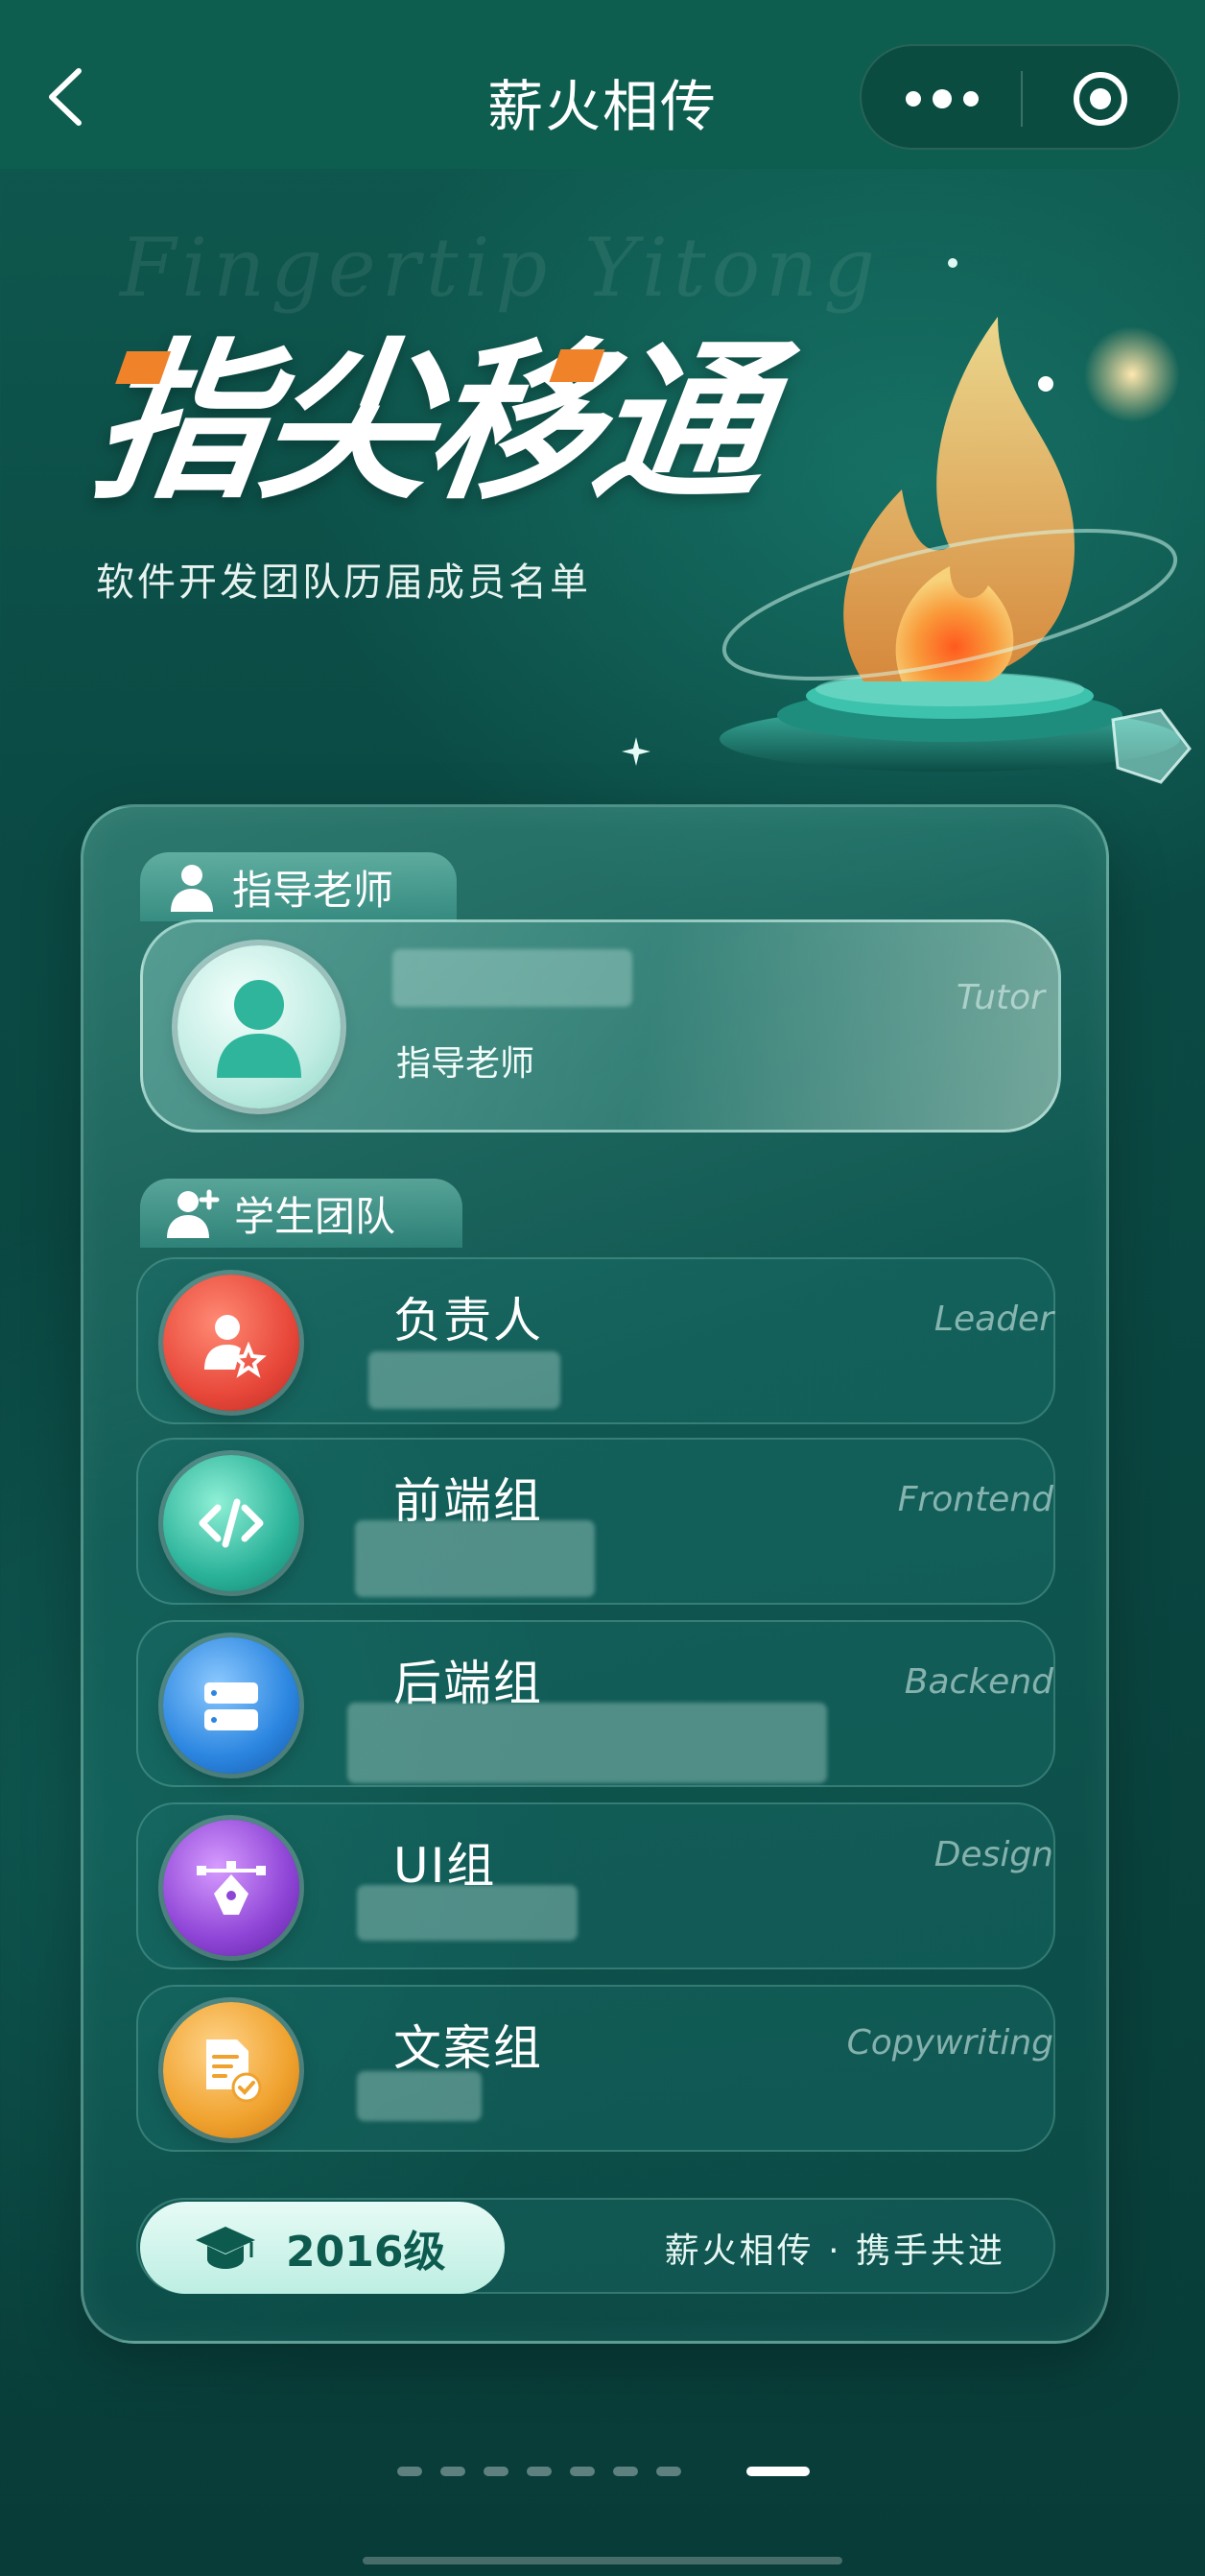 Image resolution: width=1205 pixels, height=2576 pixels. I want to click on student-section-tab: 学生团队, so click(301, 1213).